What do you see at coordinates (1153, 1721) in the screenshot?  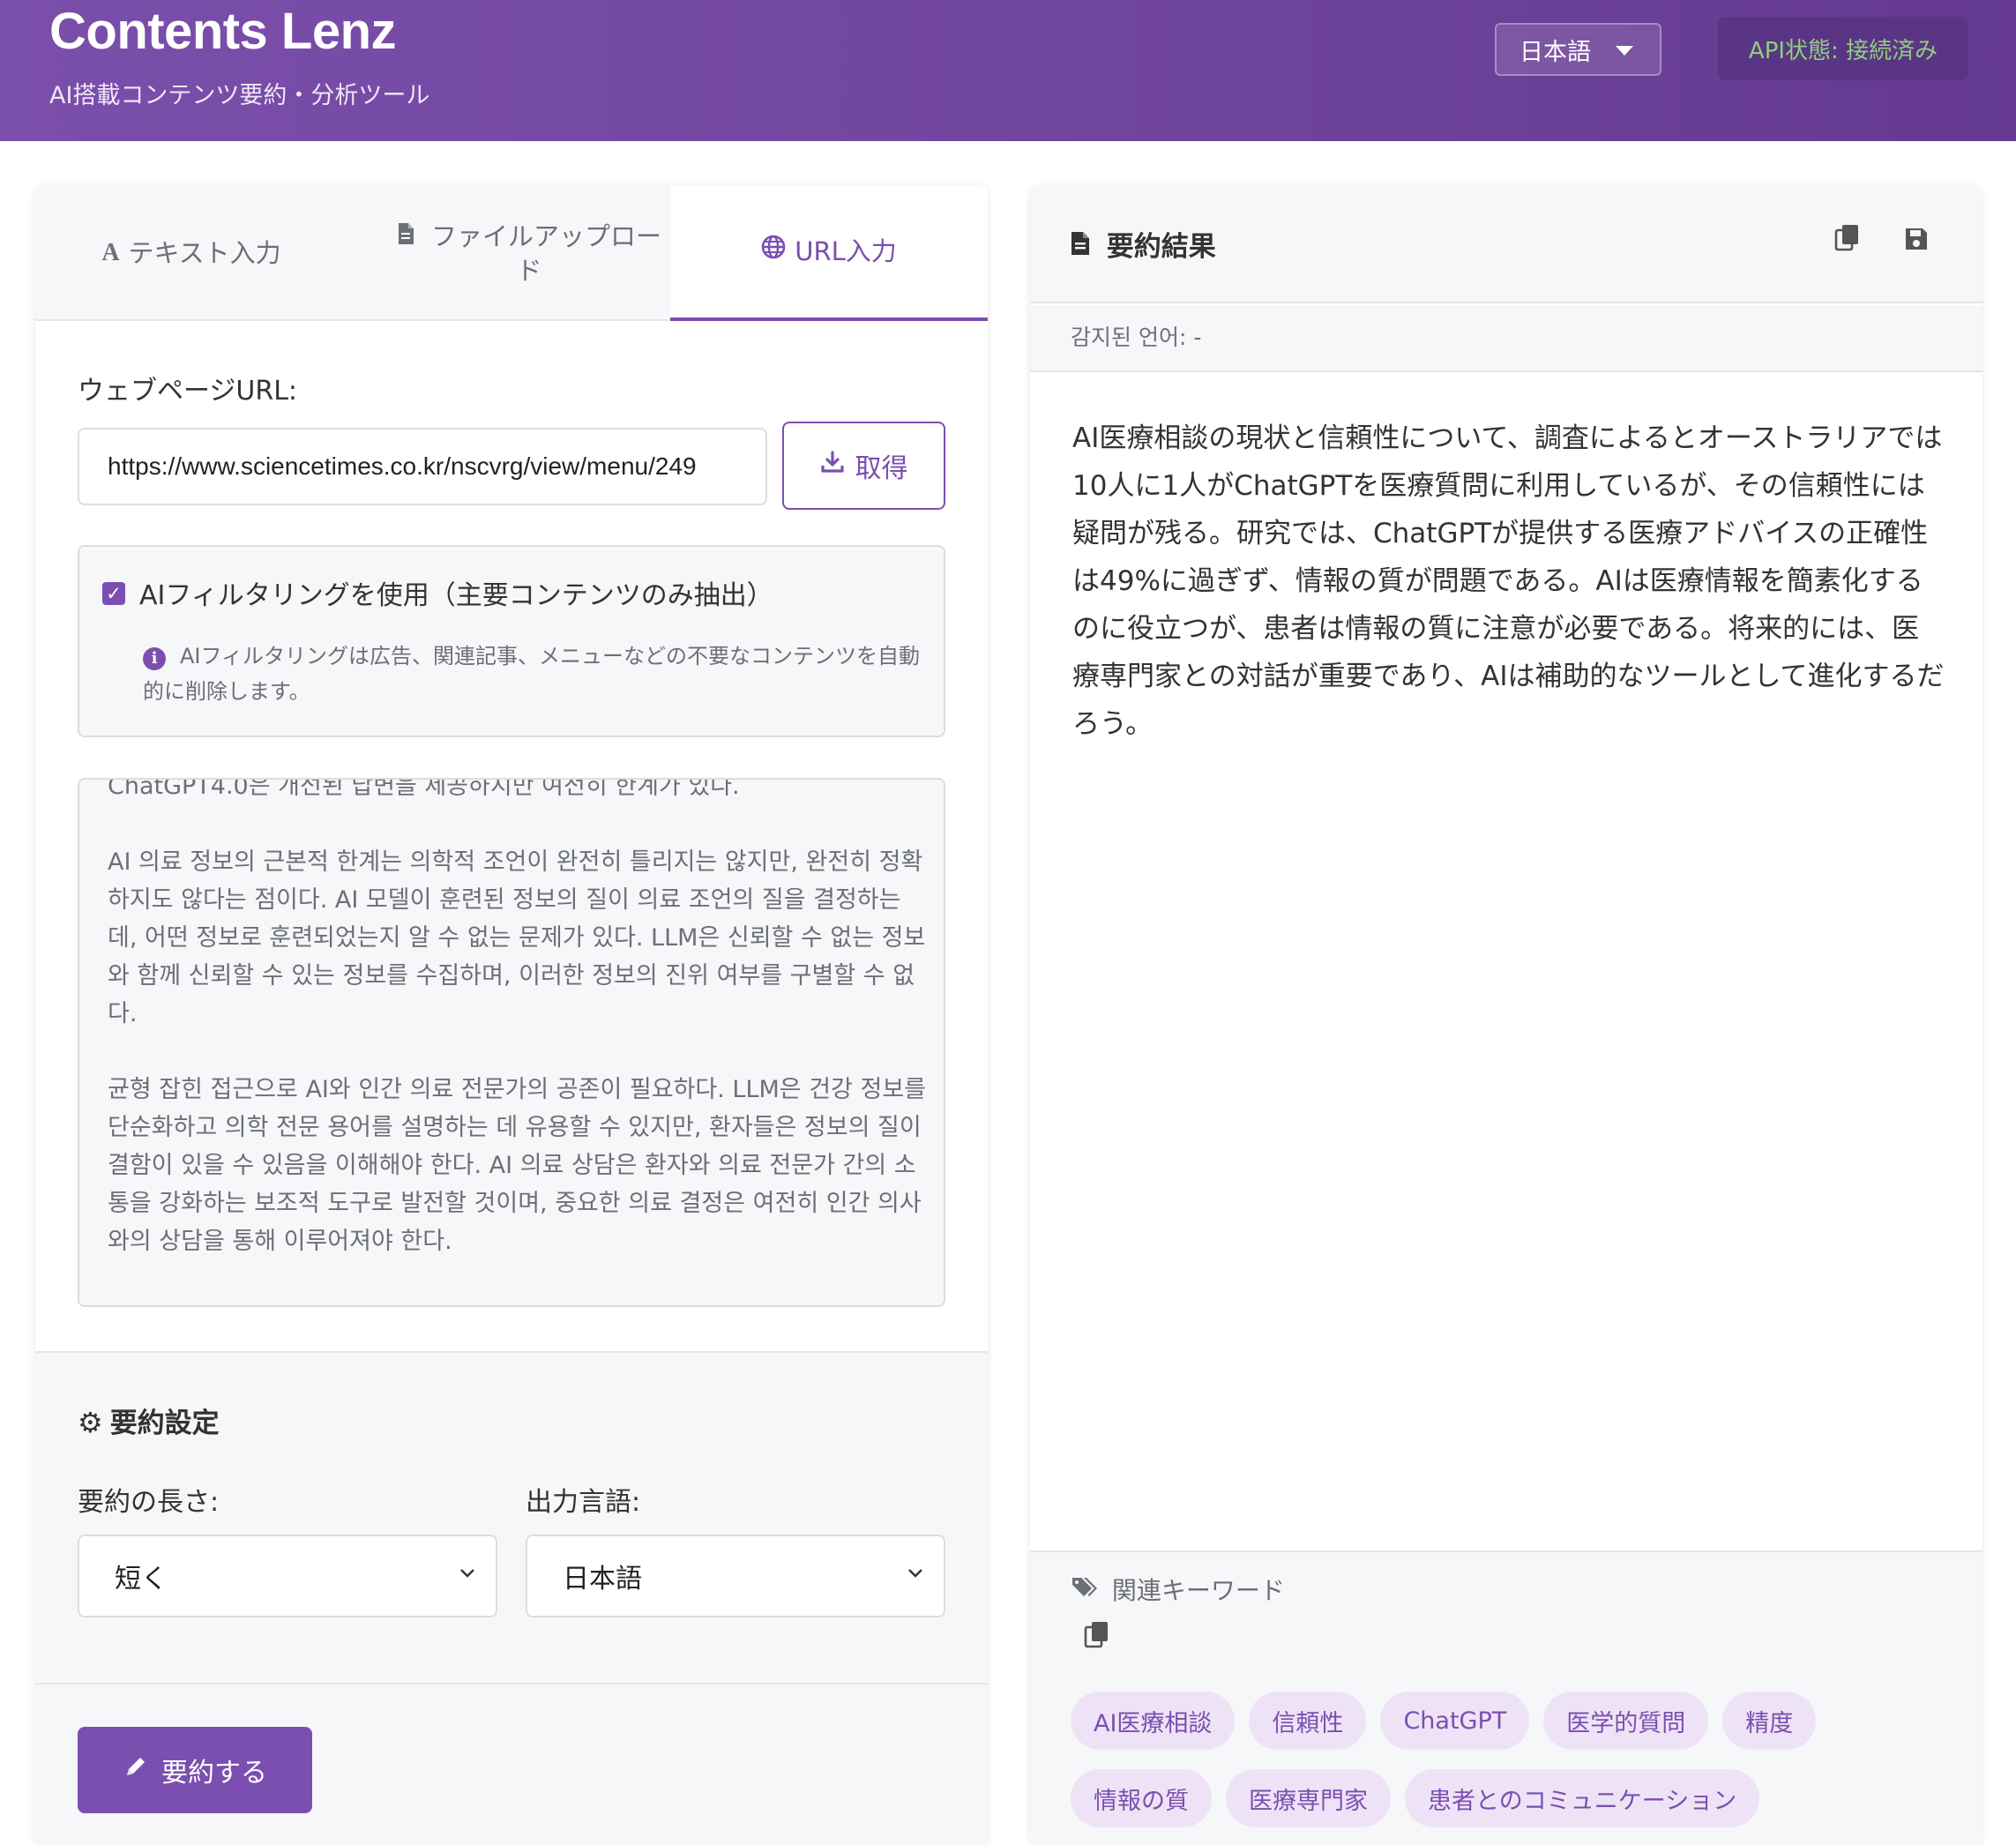 I see `keyword-chip: AI医療相談` at bounding box center [1153, 1721].